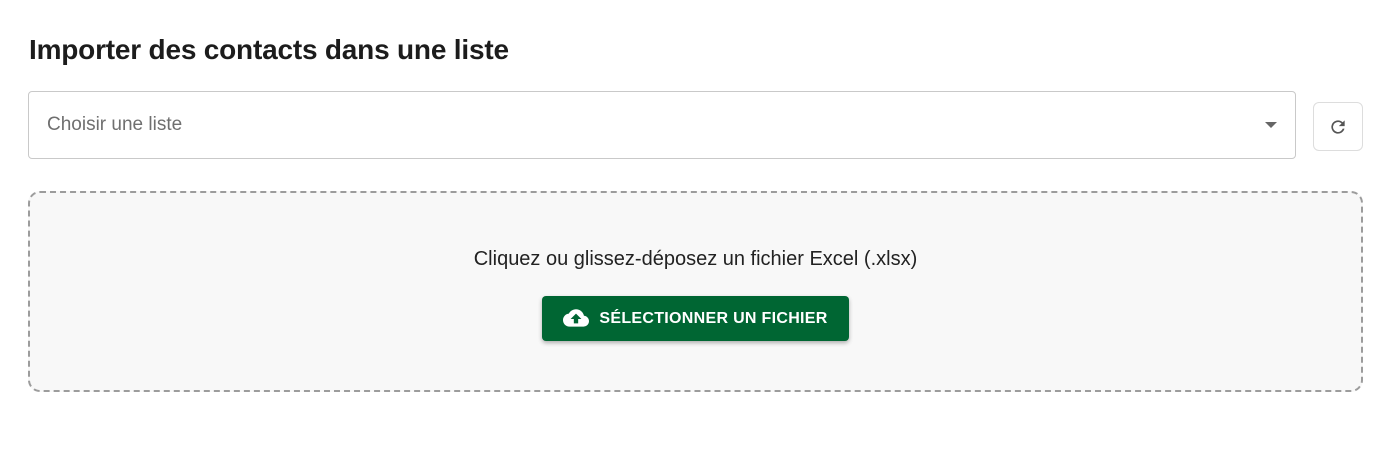  I want to click on refresh-button, so click(1338, 126).